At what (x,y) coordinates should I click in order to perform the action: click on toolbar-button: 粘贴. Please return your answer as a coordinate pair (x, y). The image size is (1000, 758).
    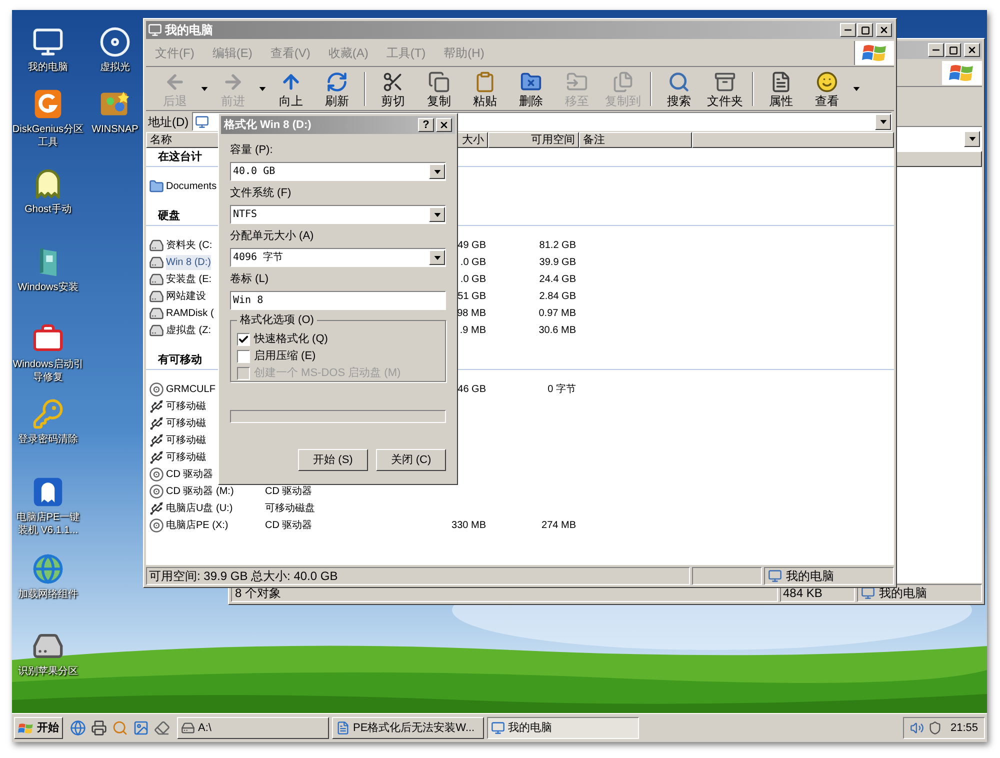
    Looking at the image, I should click on (485, 88).